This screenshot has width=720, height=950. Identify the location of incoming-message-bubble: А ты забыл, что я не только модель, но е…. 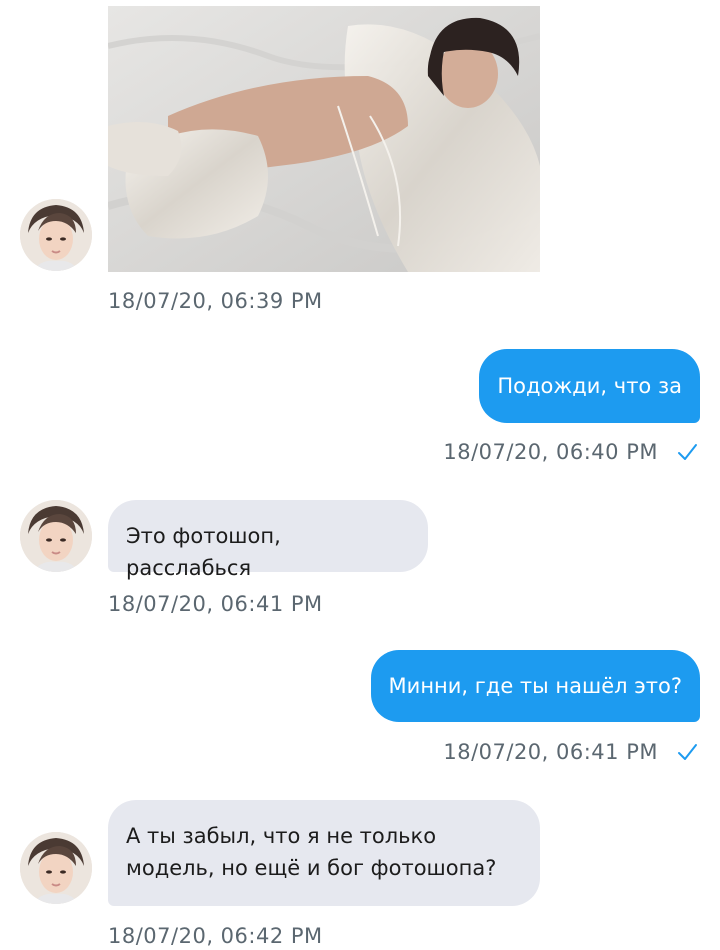
(324, 853).